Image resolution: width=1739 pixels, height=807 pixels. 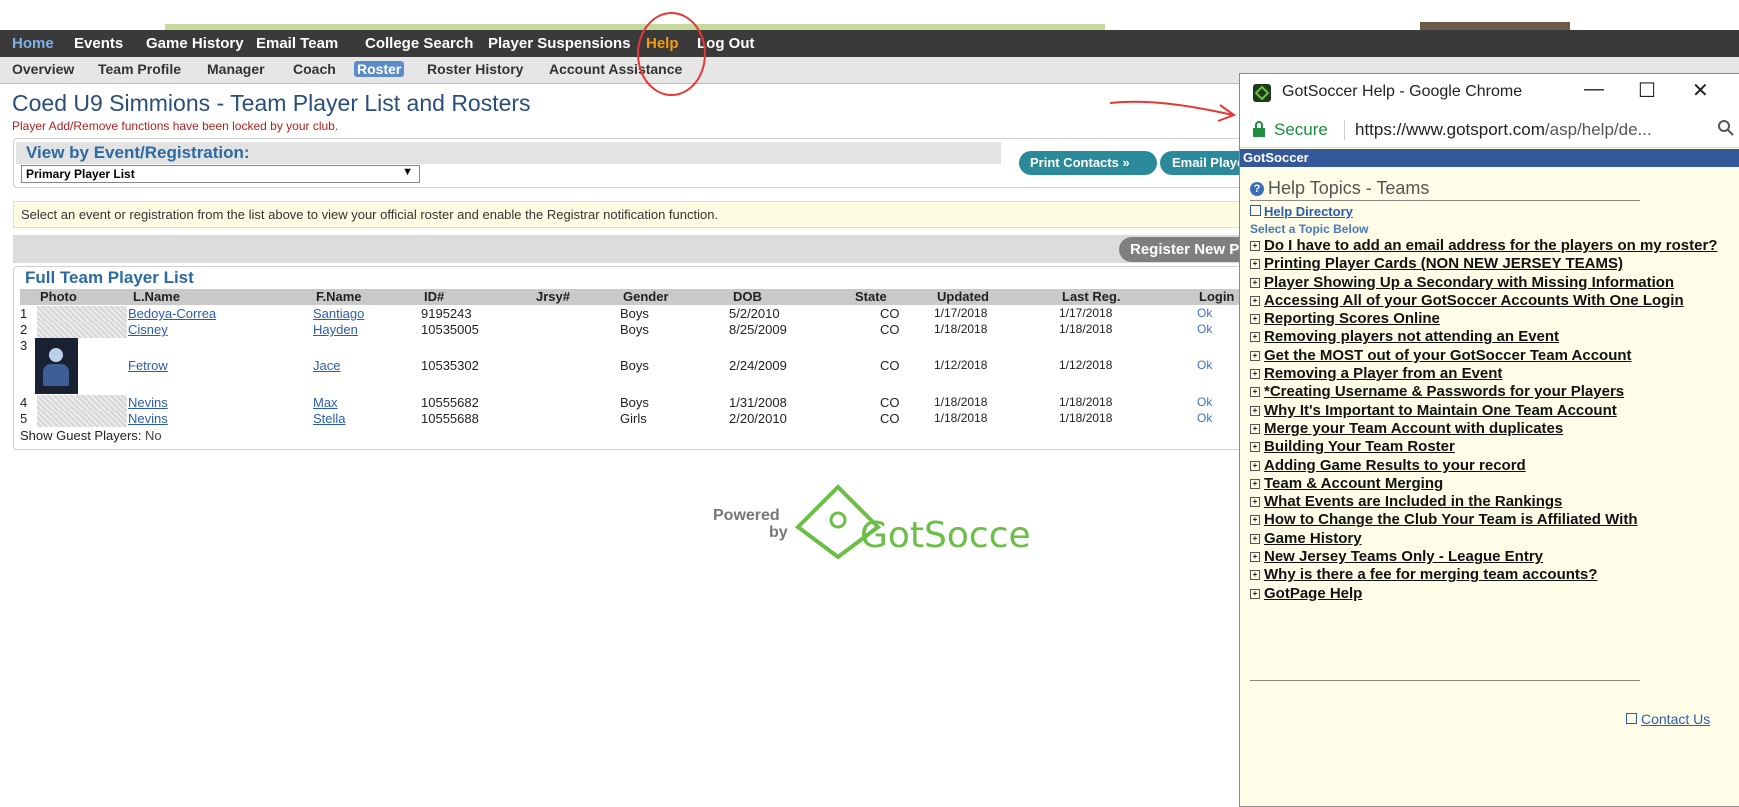 What do you see at coordinates (172, 313) in the screenshot?
I see `player-last-name-link: Bedoya-Correa` at bounding box center [172, 313].